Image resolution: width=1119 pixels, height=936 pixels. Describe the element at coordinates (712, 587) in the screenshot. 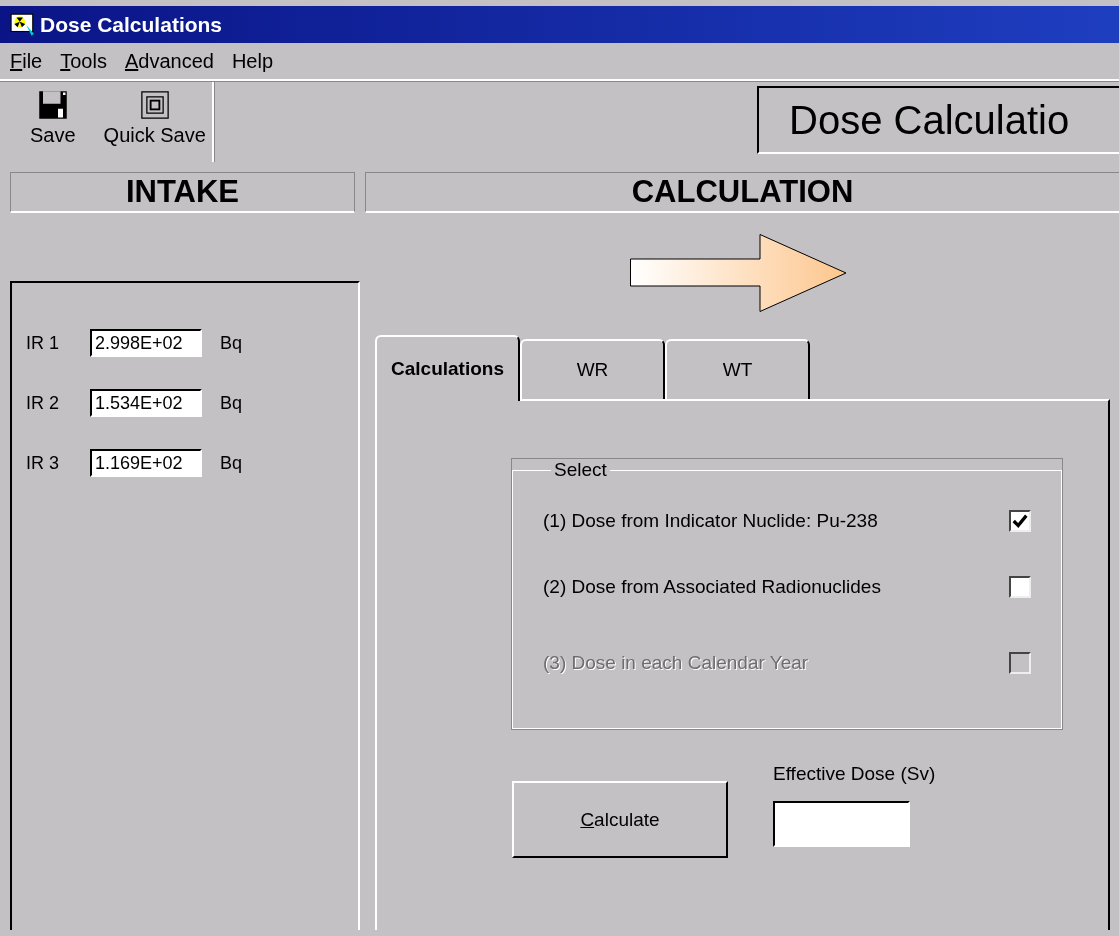

I see `option-label: (2) Dose from Associated Radionuclides` at that location.